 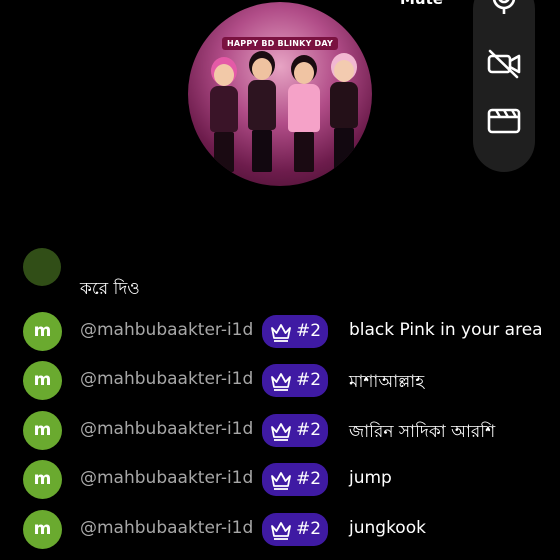 I want to click on chat-message-row: m @mahbubaakter-i1d #2 মাশাআল্লাহ, so click(x=280, y=381).